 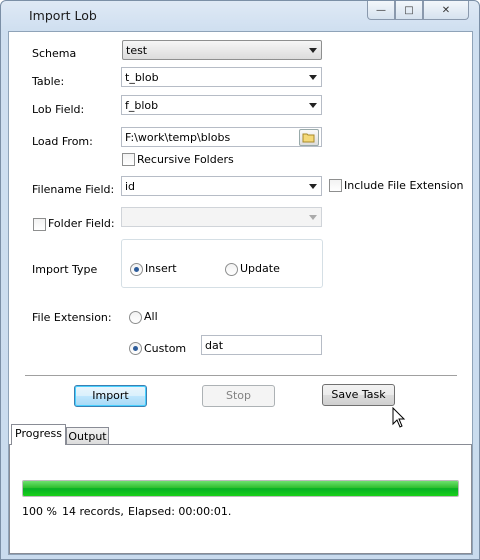 I want to click on table-select: t_blob, so click(x=221, y=77).